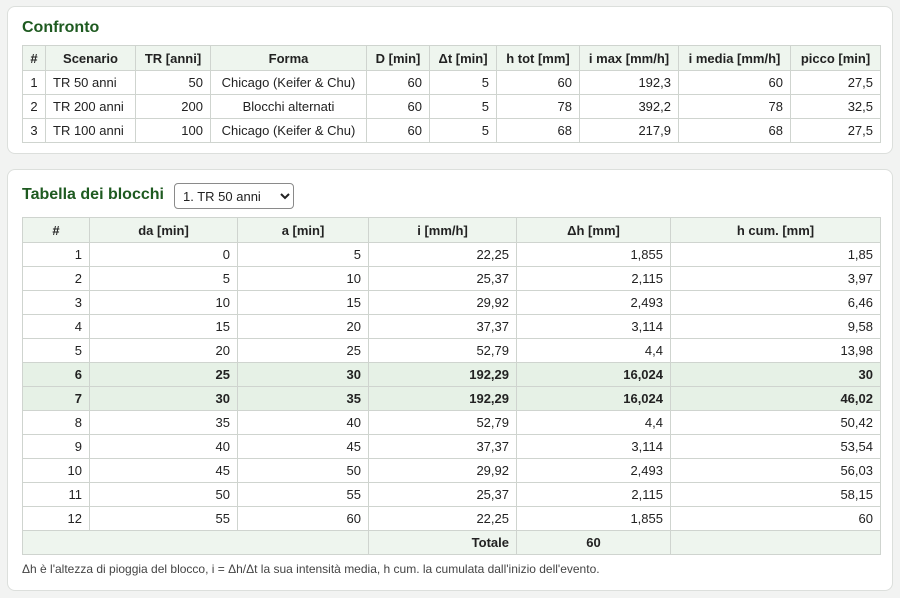  I want to click on table-cell: 10, so click(56, 470).